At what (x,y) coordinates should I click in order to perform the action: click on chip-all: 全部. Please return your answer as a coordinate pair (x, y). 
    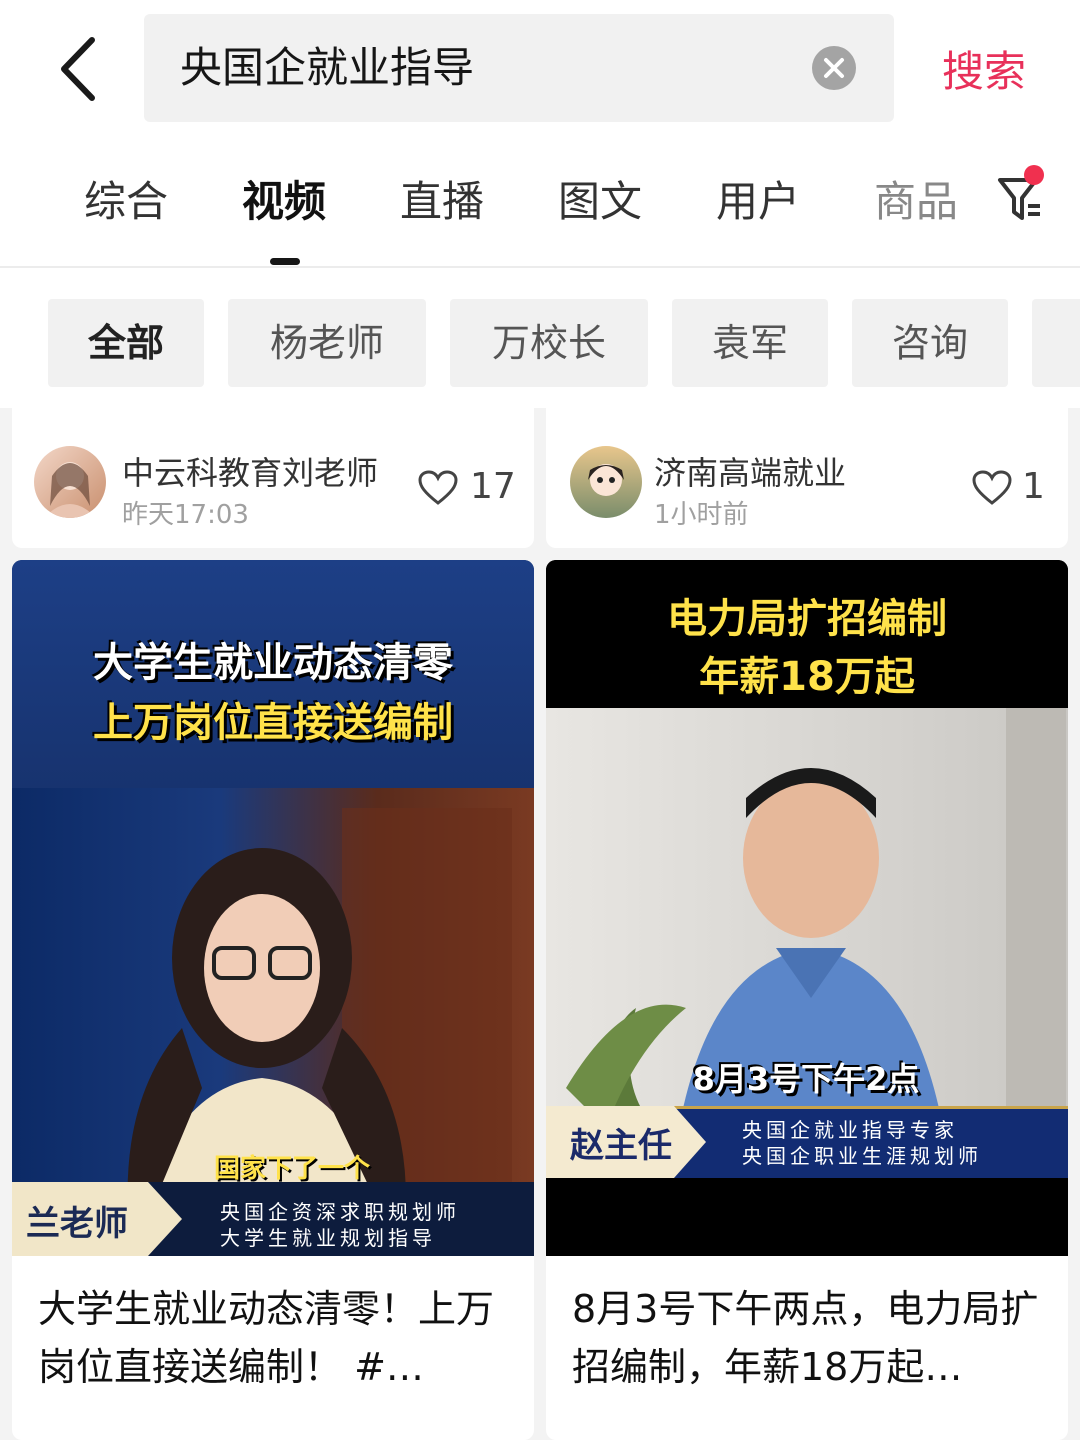
    Looking at the image, I should click on (126, 343).